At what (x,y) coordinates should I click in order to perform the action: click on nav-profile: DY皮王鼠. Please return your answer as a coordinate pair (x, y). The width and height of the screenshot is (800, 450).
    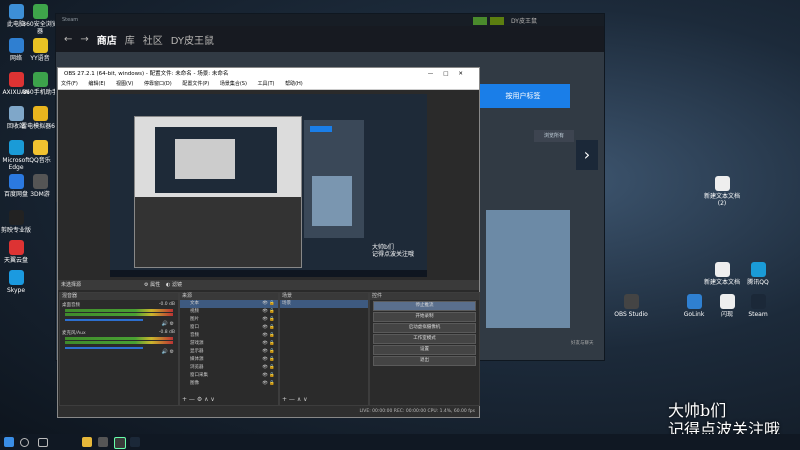
    Looking at the image, I should click on (192, 39).